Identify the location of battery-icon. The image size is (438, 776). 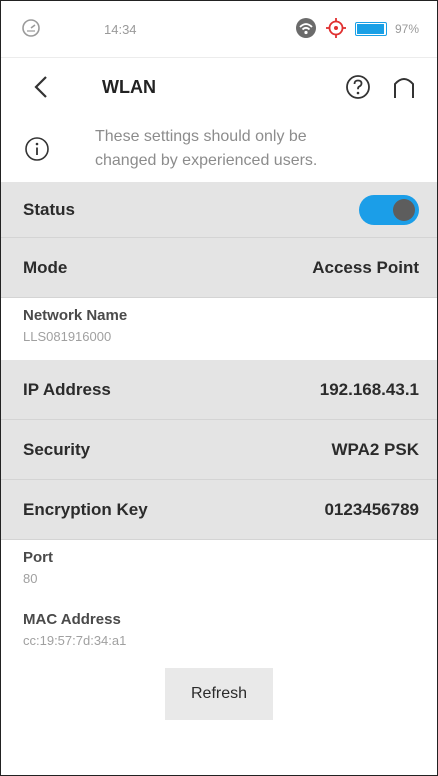
(370, 29).